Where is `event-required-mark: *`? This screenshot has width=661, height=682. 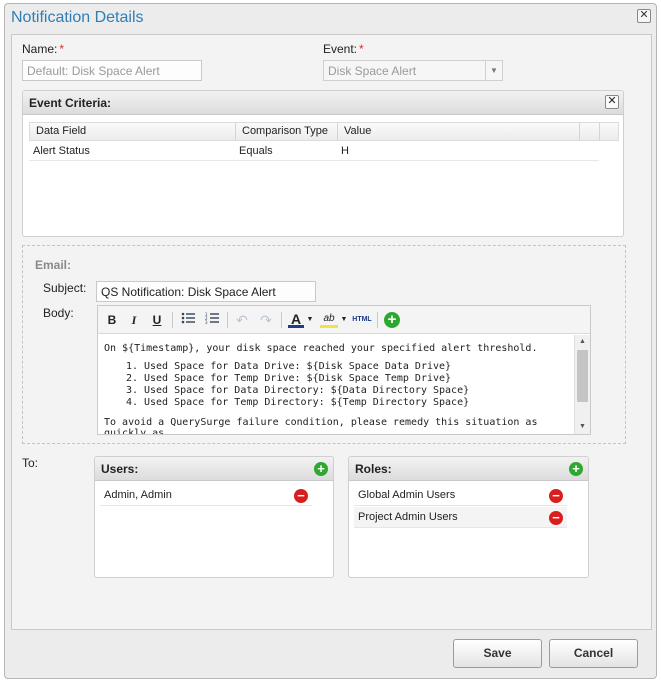
event-required-mark: * is located at coordinates (361, 49).